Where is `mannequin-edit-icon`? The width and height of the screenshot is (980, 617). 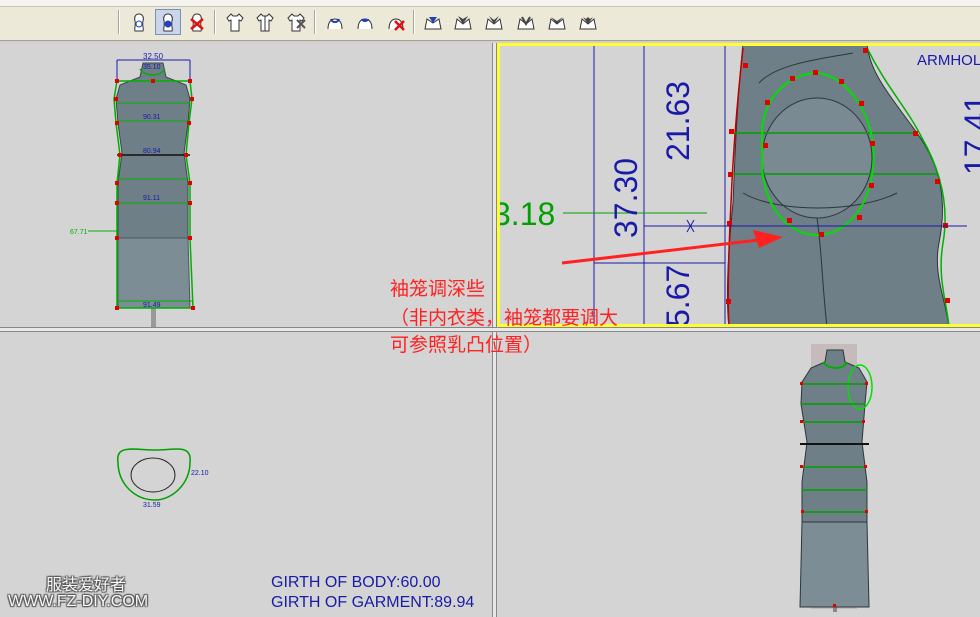
mannequin-edit-icon is located at coordinates (168, 22).